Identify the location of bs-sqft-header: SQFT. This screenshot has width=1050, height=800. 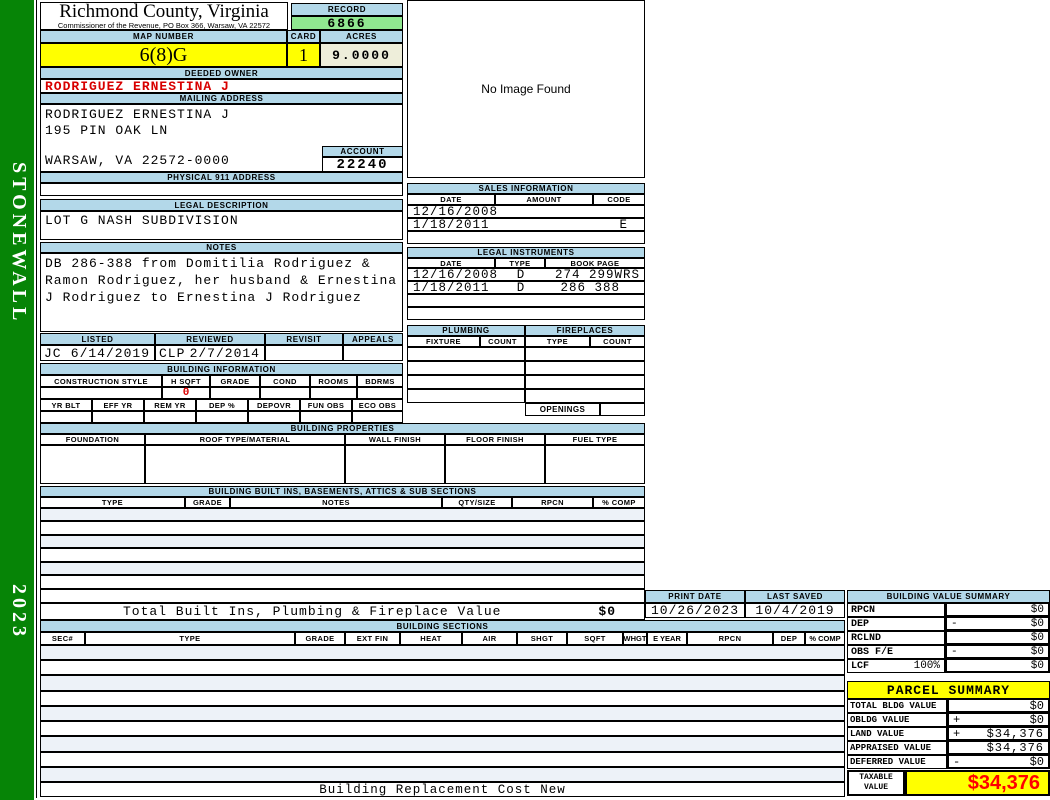
(595, 638).